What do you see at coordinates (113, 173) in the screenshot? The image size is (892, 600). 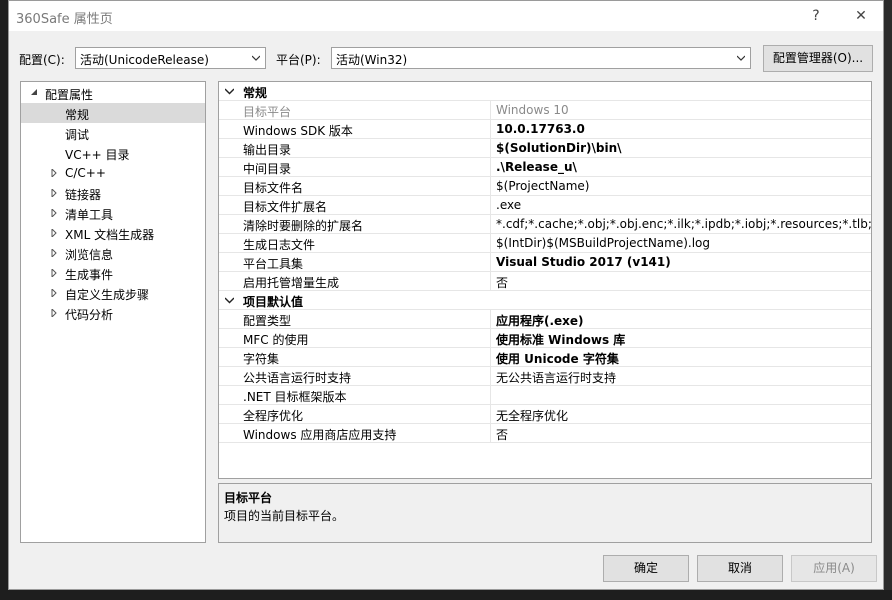 I see `tree-item: C/C++` at bounding box center [113, 173].